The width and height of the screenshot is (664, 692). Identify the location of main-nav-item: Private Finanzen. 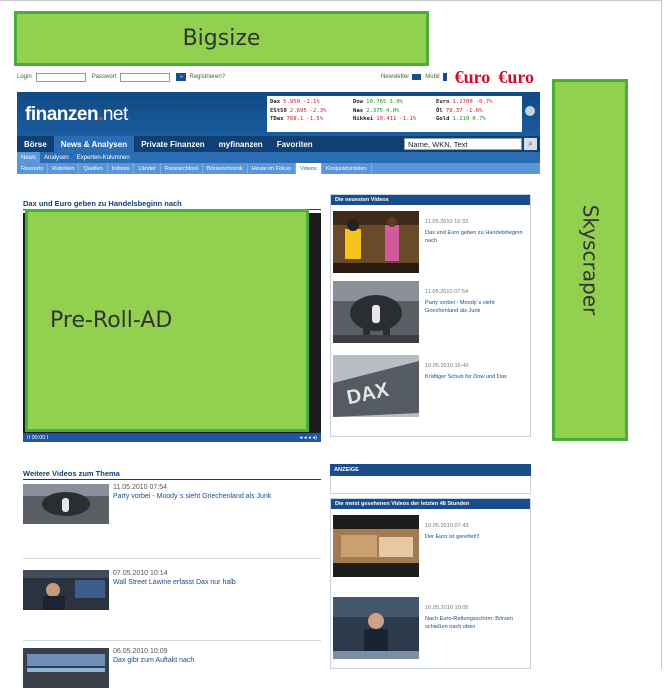
(173, 144).